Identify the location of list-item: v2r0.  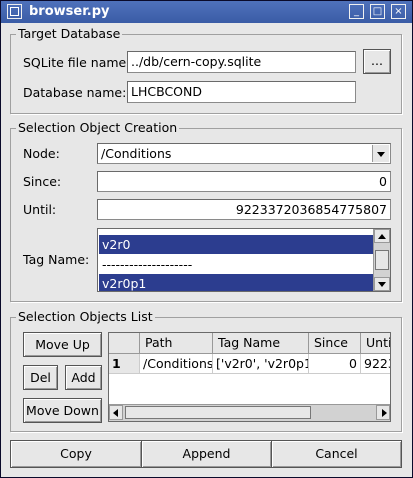
(237, 244).